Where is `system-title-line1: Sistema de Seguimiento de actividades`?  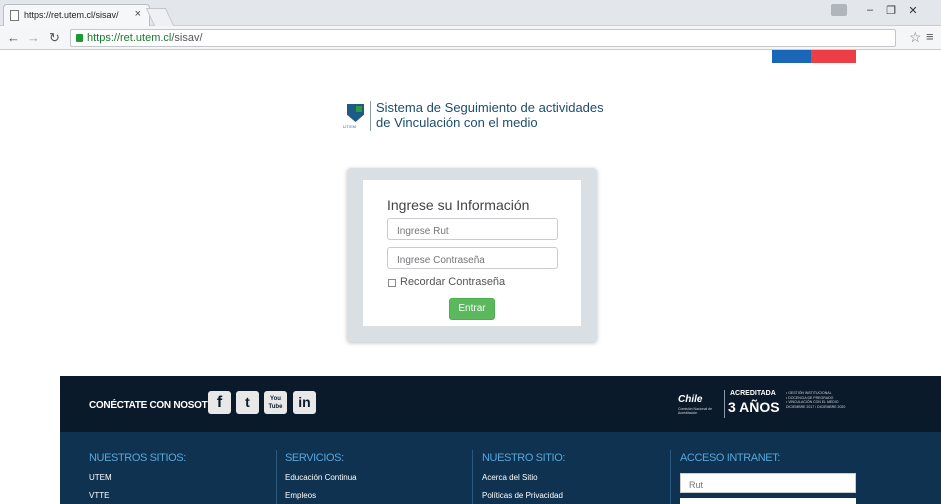 system-title-line1: Sistema de Seguimiento de actividades is located at coordinates (490, 107).